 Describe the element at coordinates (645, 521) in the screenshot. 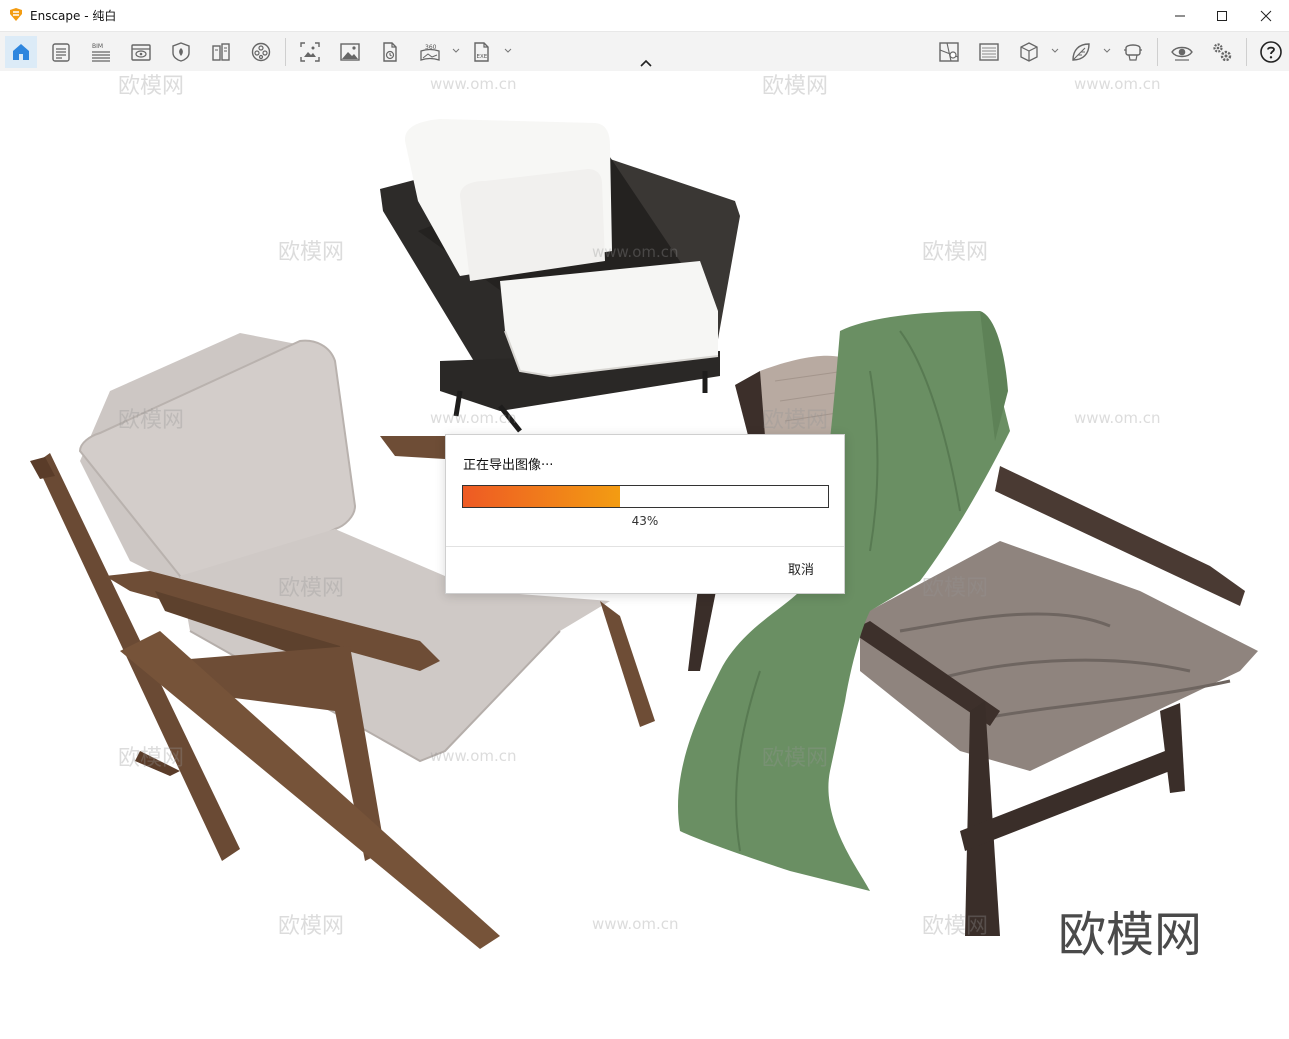

I see `progress-percentage: 43%` at that location.